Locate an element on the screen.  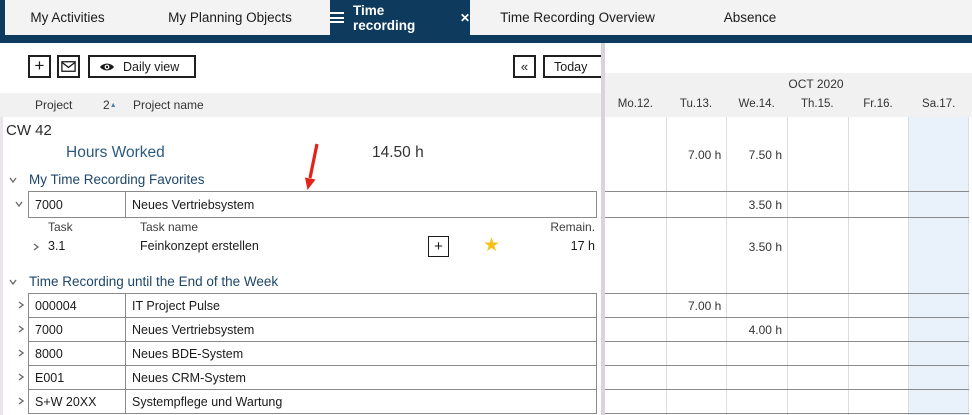
task-id: 3.1 is located at coordinates (57, 246).